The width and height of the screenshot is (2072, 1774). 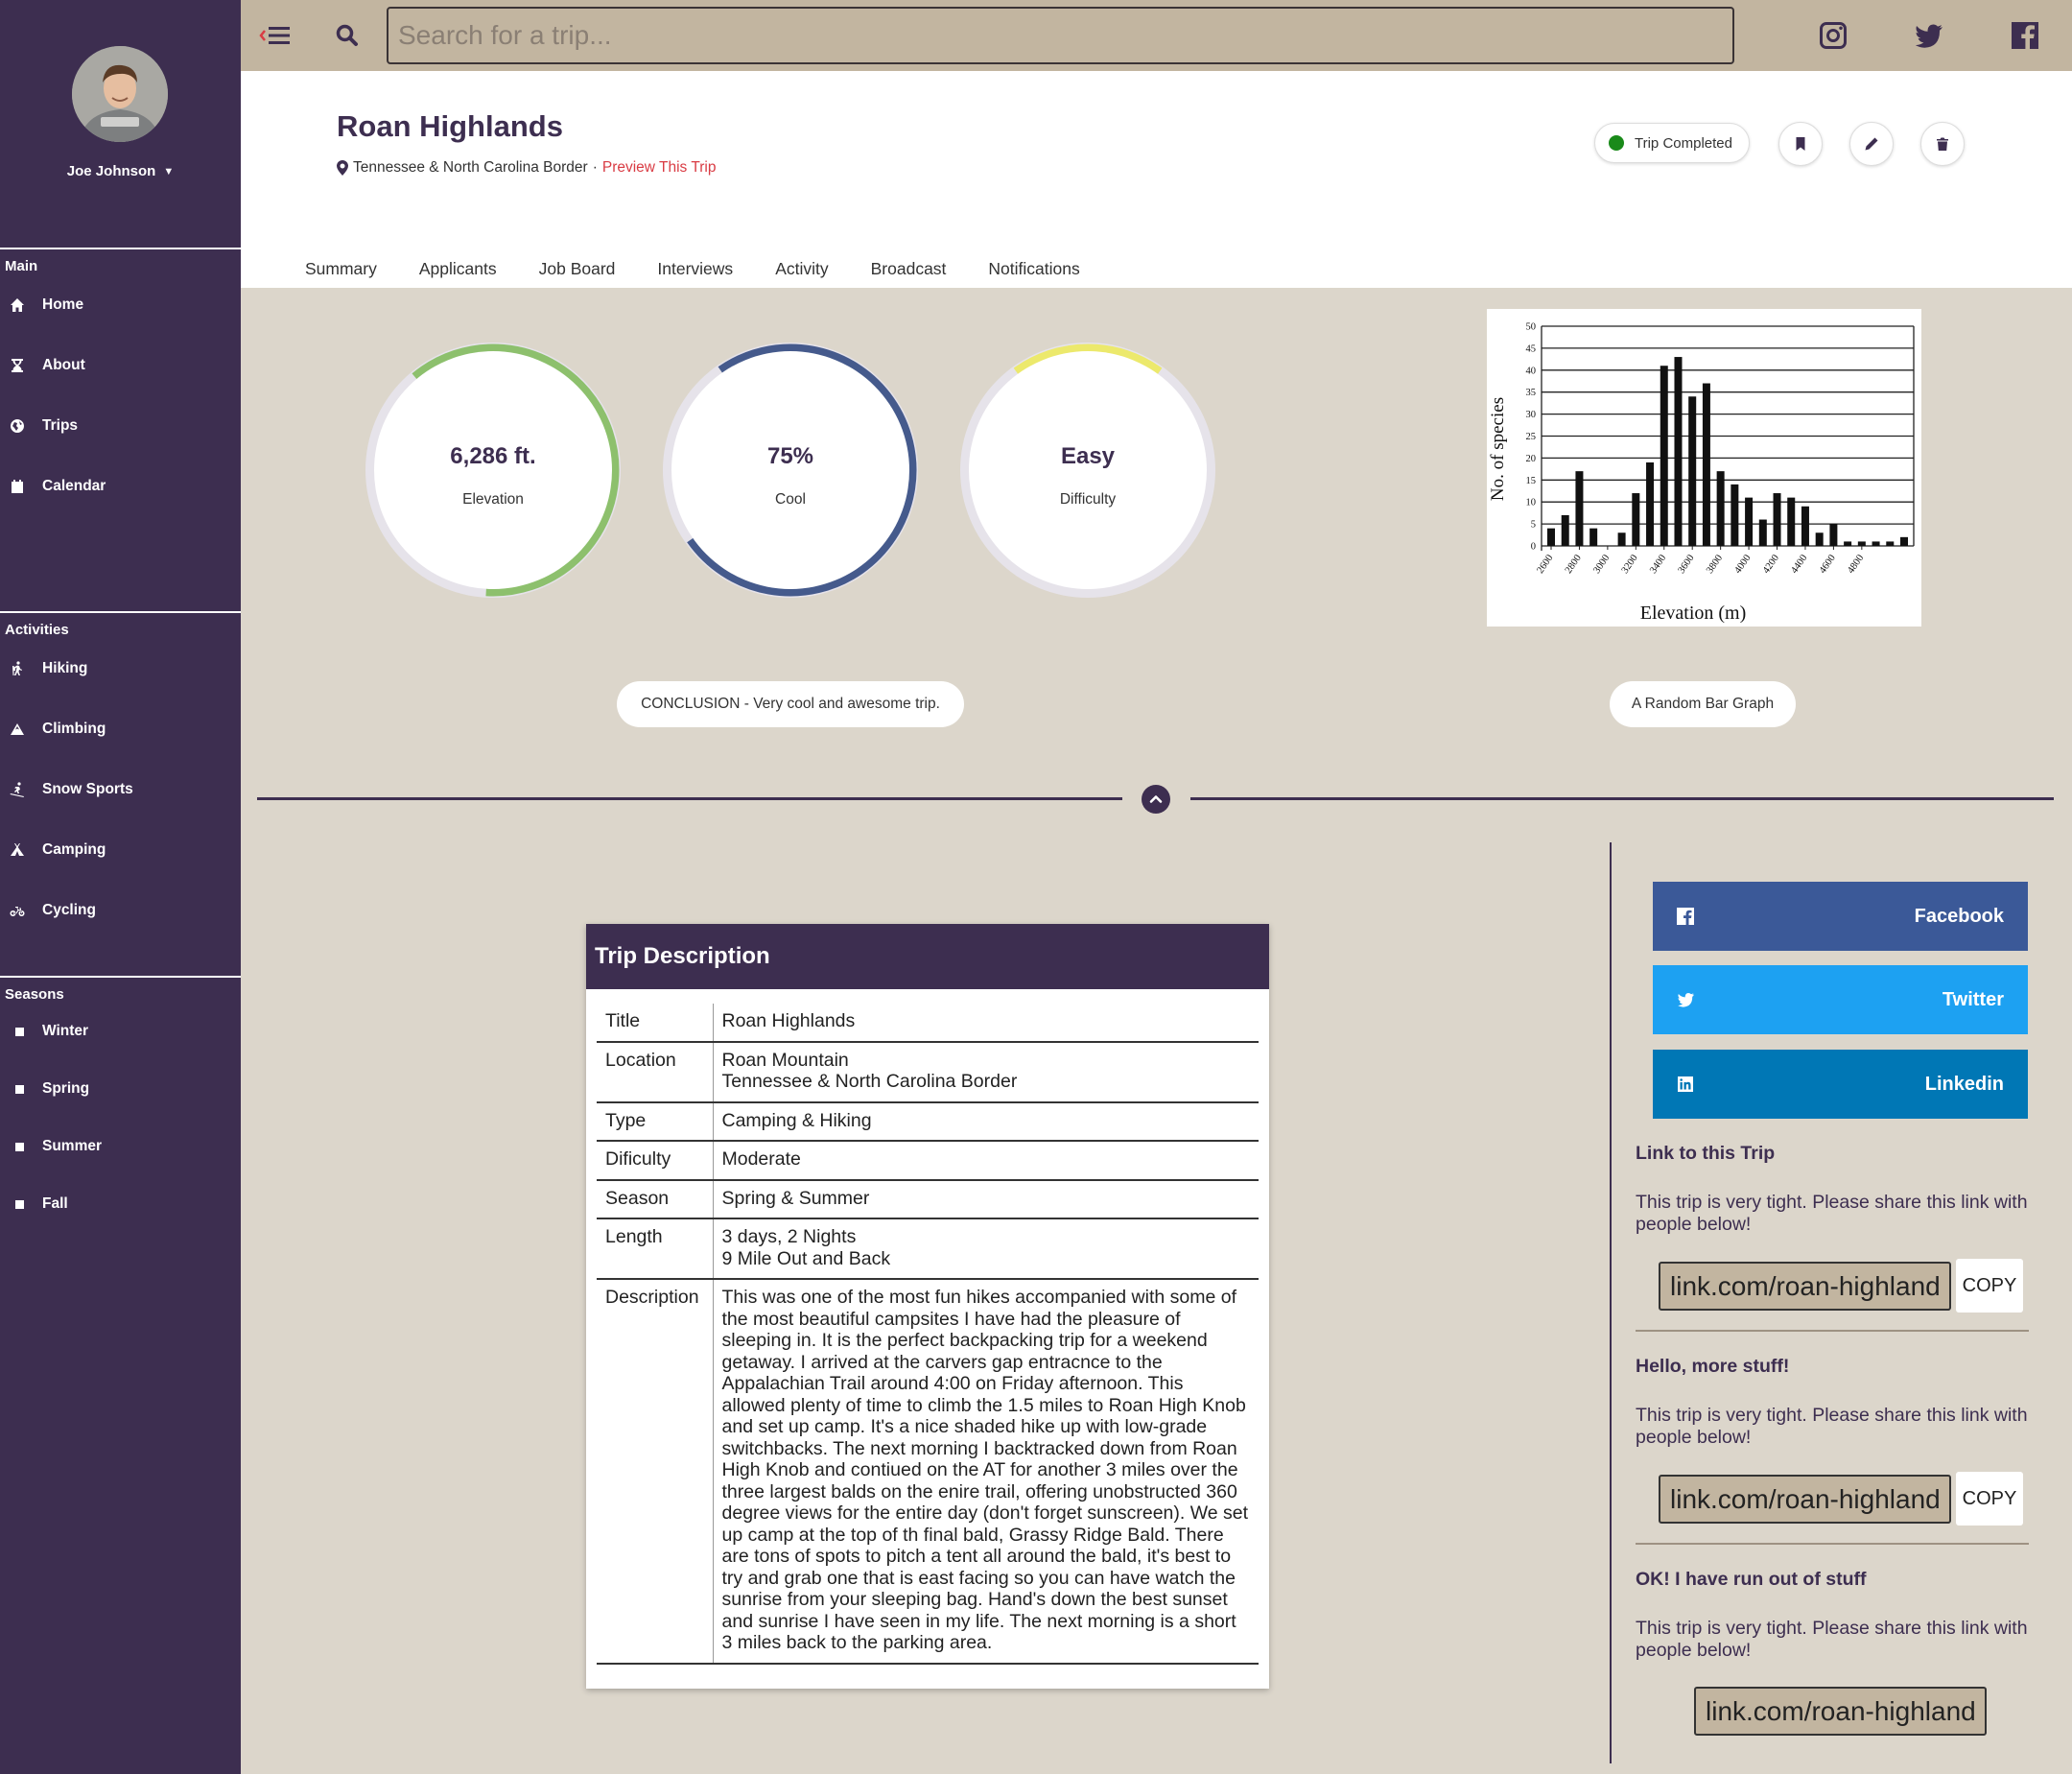 What do you see at coordinates (493, 456) in the screenshot?
I see `stat-value: 6,286 ft.` at bounding box center [493, 456].